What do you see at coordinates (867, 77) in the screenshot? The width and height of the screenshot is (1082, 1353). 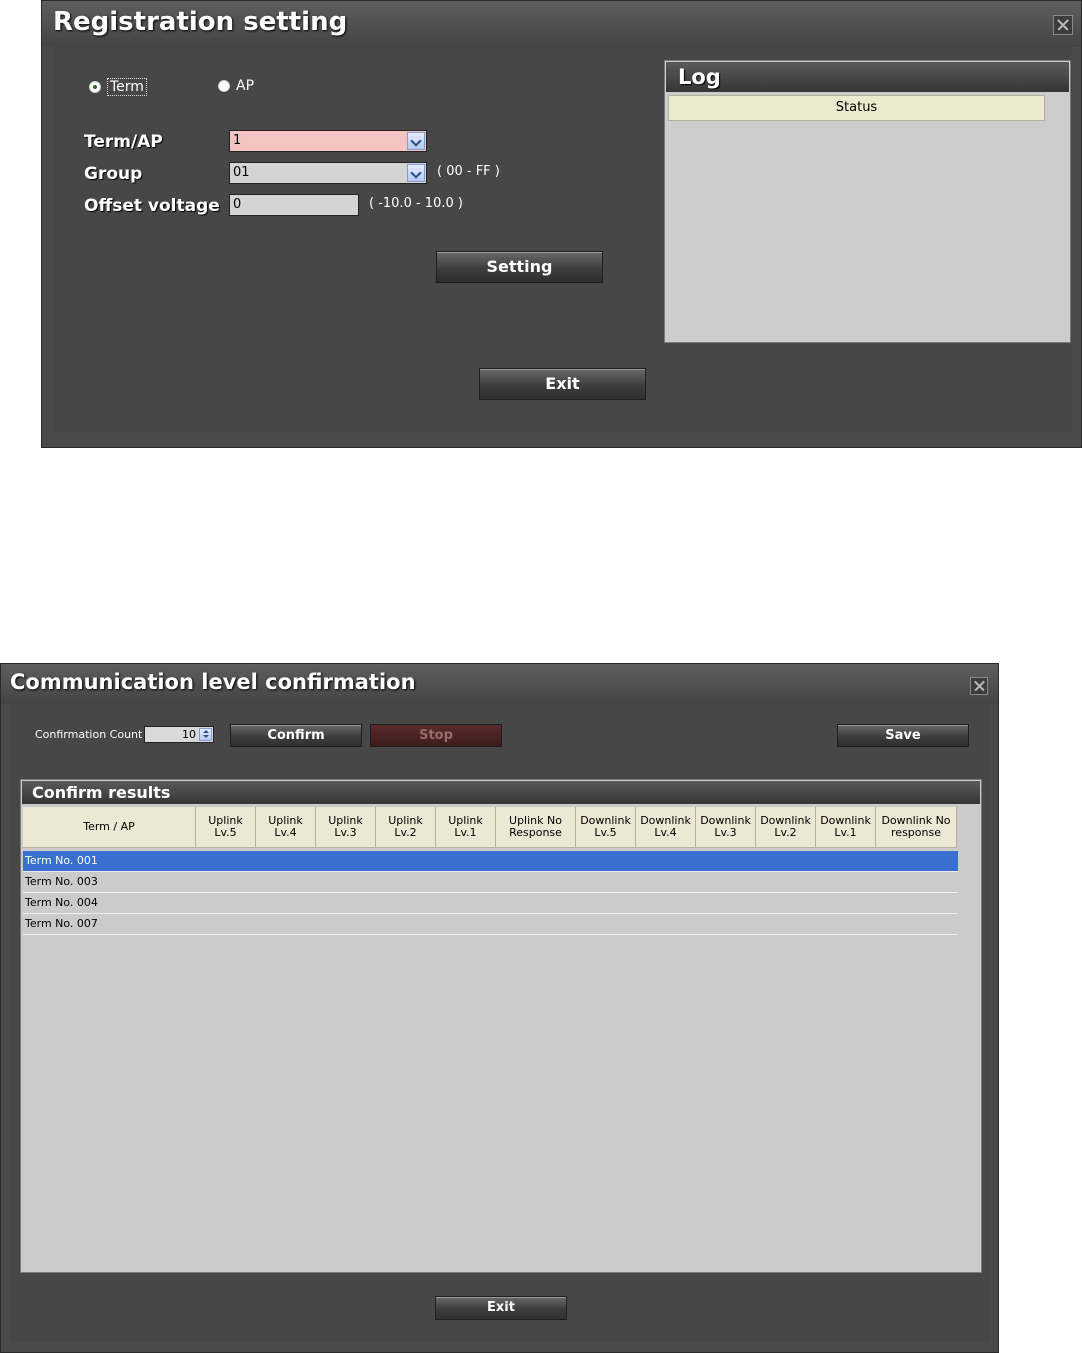 I see `log-title: Log` at bounding box center [867, 77].